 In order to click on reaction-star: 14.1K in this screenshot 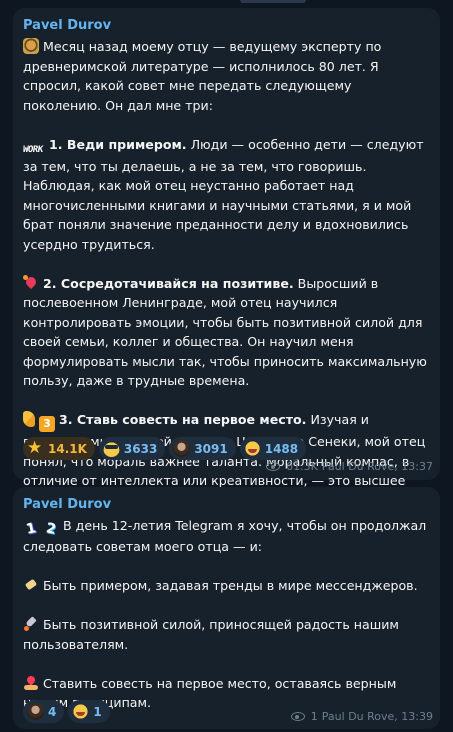, I will do `click(59, 448)`.